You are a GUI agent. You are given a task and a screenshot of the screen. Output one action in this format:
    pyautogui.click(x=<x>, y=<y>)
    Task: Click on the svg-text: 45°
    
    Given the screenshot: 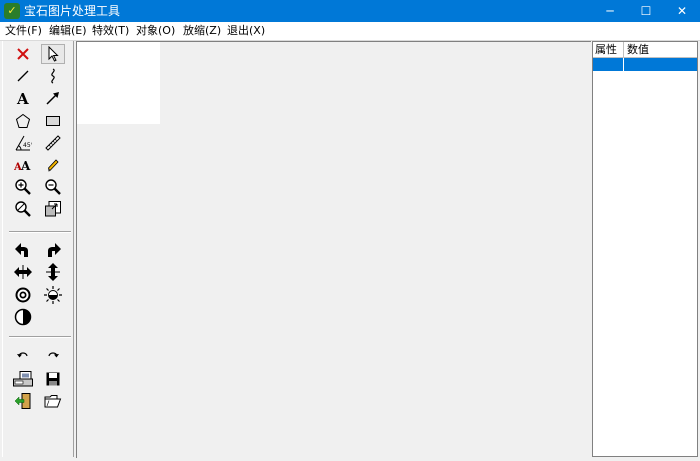 What is the action you would take?
    pyautogui.click(x=27, y=145)
    